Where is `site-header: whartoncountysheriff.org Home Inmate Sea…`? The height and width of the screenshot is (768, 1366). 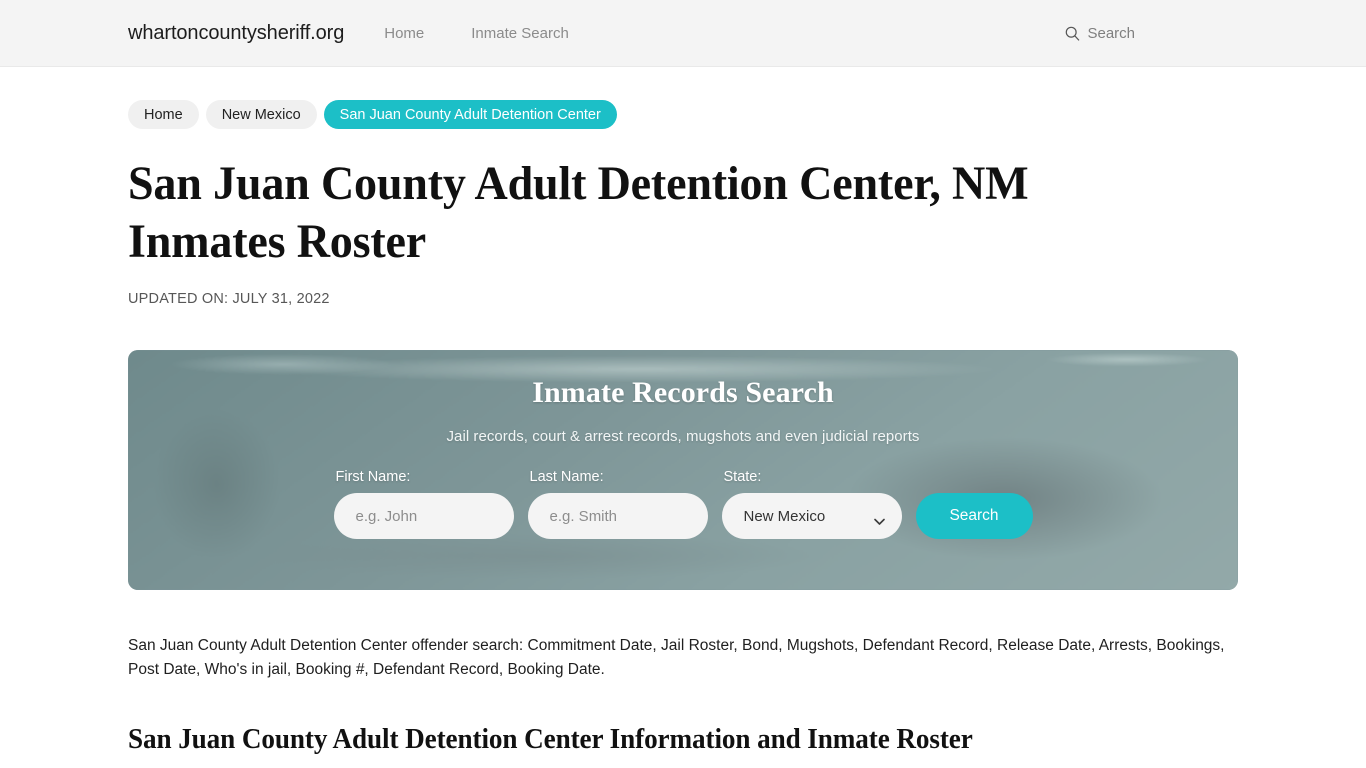 site-header: whartoncountysheriff.org Home Inmate Sea… is located at coordinates (683, 33).